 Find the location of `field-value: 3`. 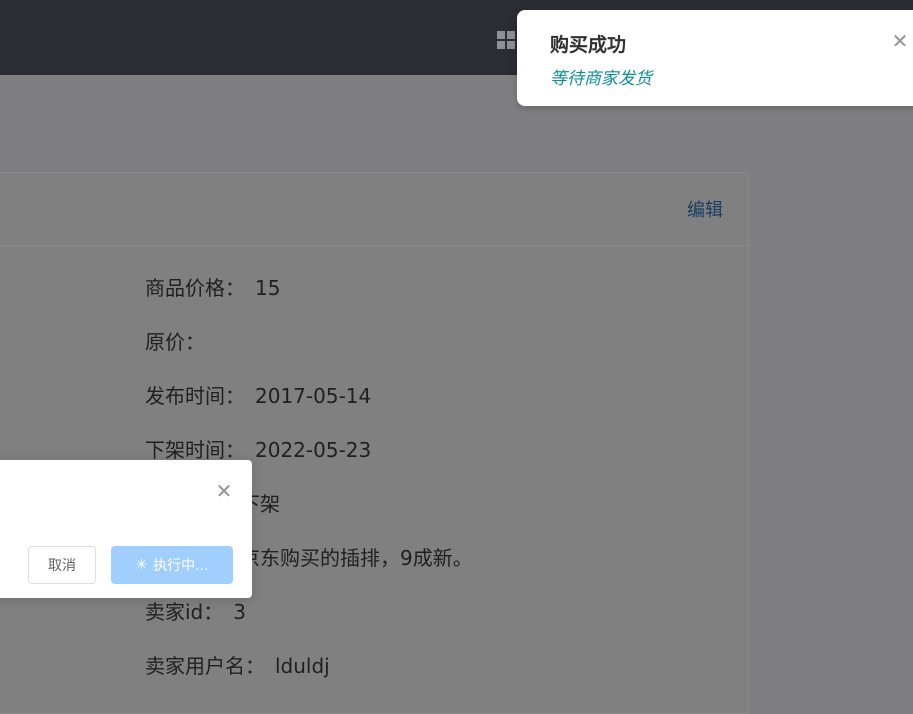

field-value: 3 is located at coordinates (239, 612).